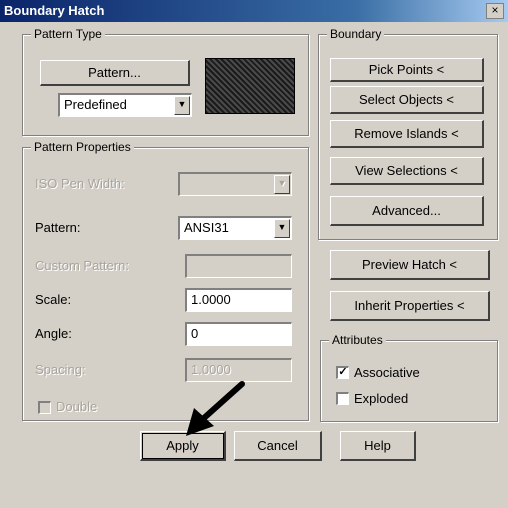 The width and height of the screenshot is (508, 508). Describe the element at coordinates (68, 34) in the screenshot. I see `pattern-type-legend: Pattern Type` at that location.